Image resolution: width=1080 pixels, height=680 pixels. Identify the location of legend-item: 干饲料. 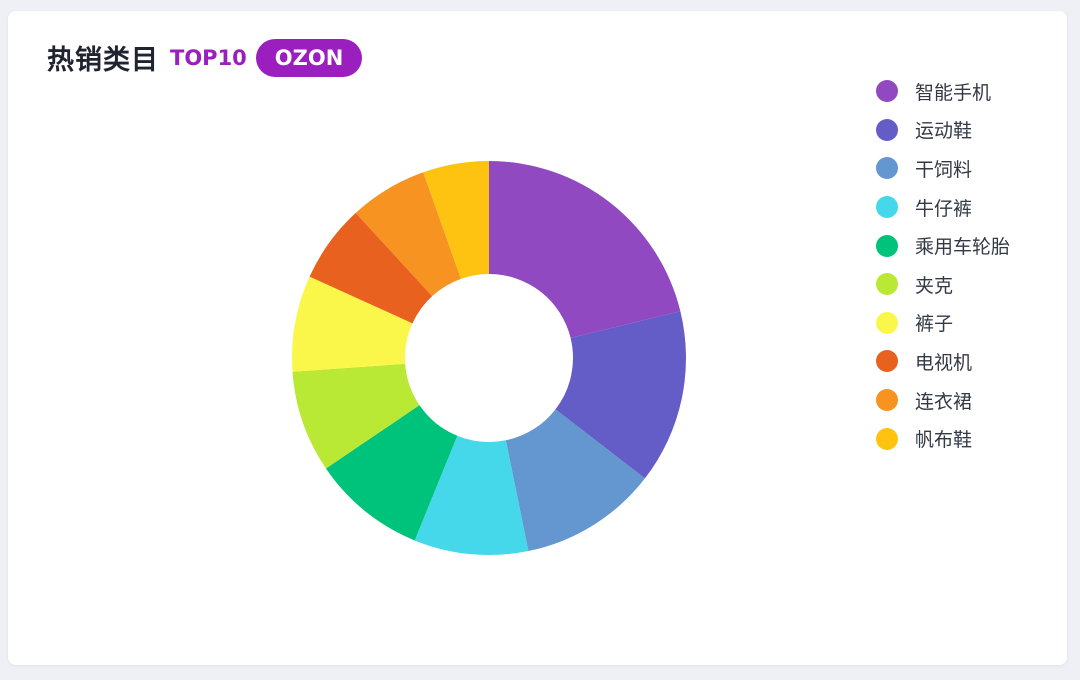
(943, 168).